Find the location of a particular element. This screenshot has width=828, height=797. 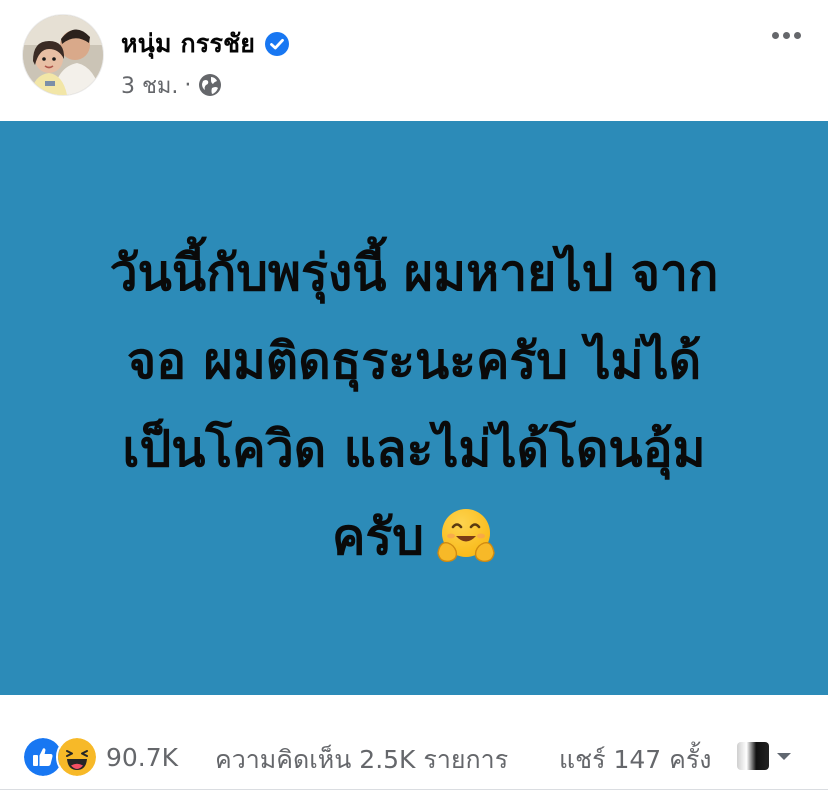

author-name-row: หนุ่ม กรรชัย is located at coordinates (206, 44).